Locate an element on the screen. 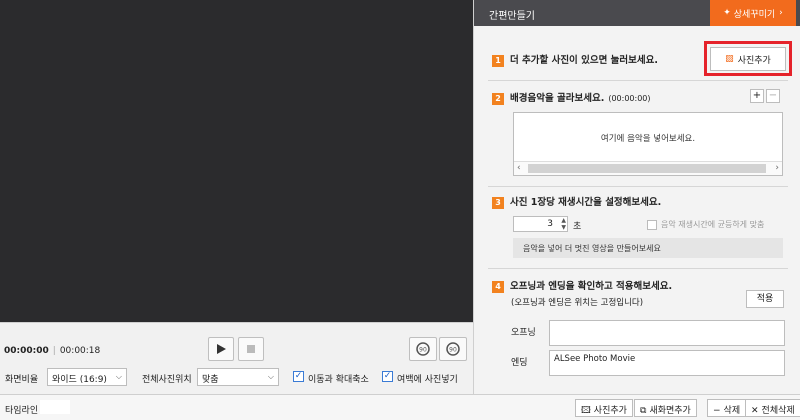  ending-field: ALSee Photo Movie is located at coordinates (667, 363).